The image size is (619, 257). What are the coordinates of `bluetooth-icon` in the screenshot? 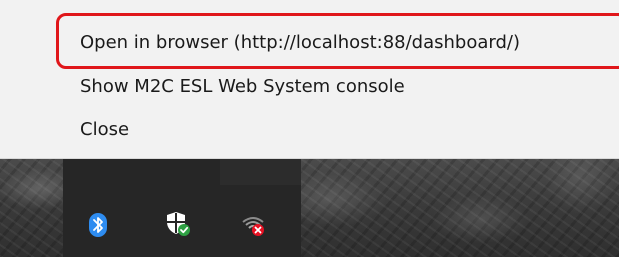 It's located at (98, 225).